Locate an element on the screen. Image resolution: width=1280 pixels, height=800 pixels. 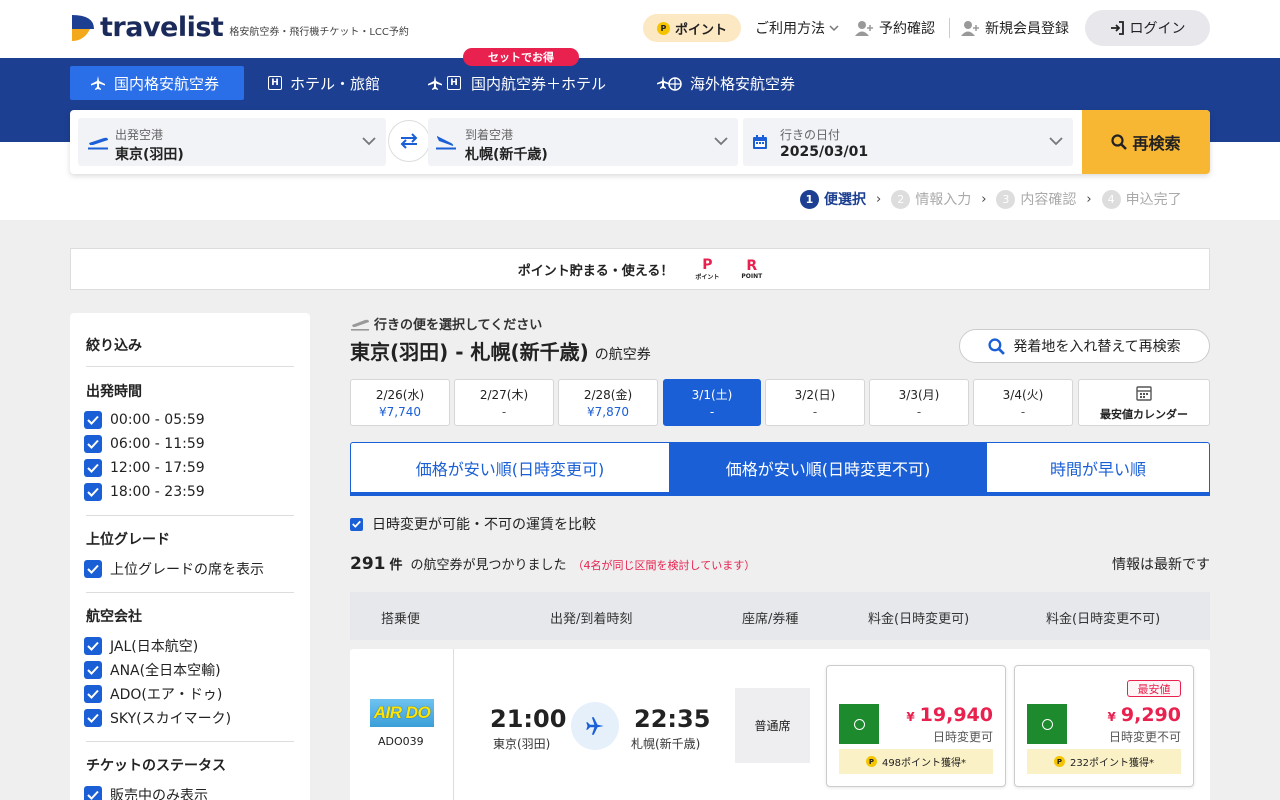
grade-filter-title: 上位グレード is located at coordinates (128, 540).